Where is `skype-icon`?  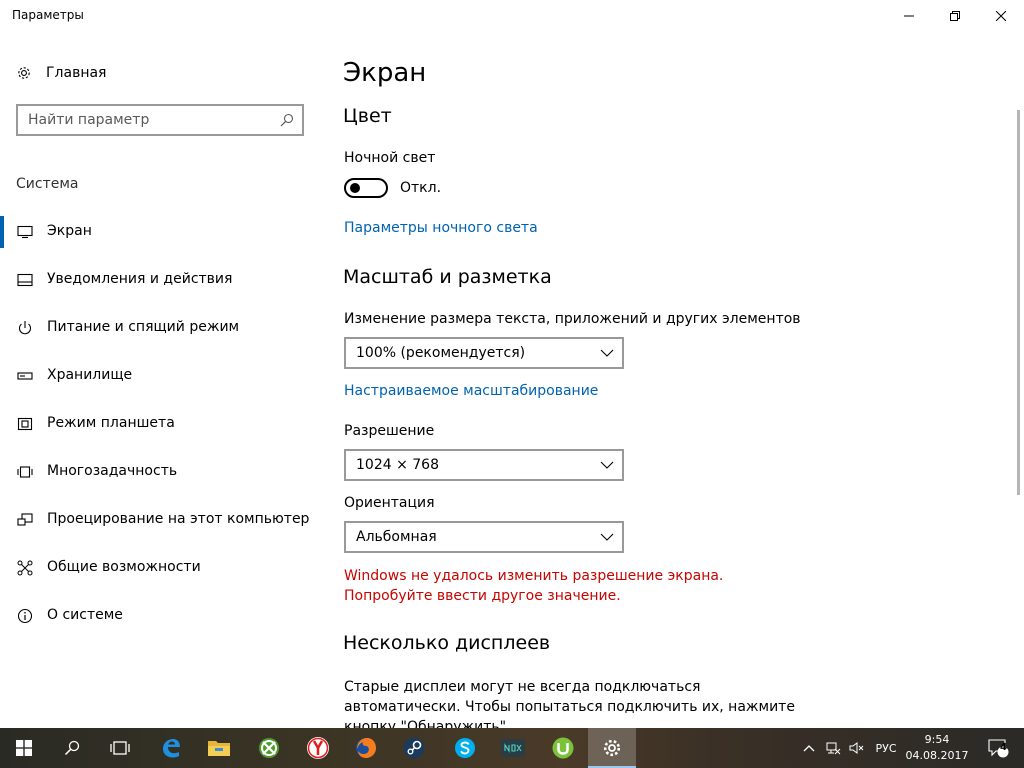 skype-icon is located at coordinates (465, 748).